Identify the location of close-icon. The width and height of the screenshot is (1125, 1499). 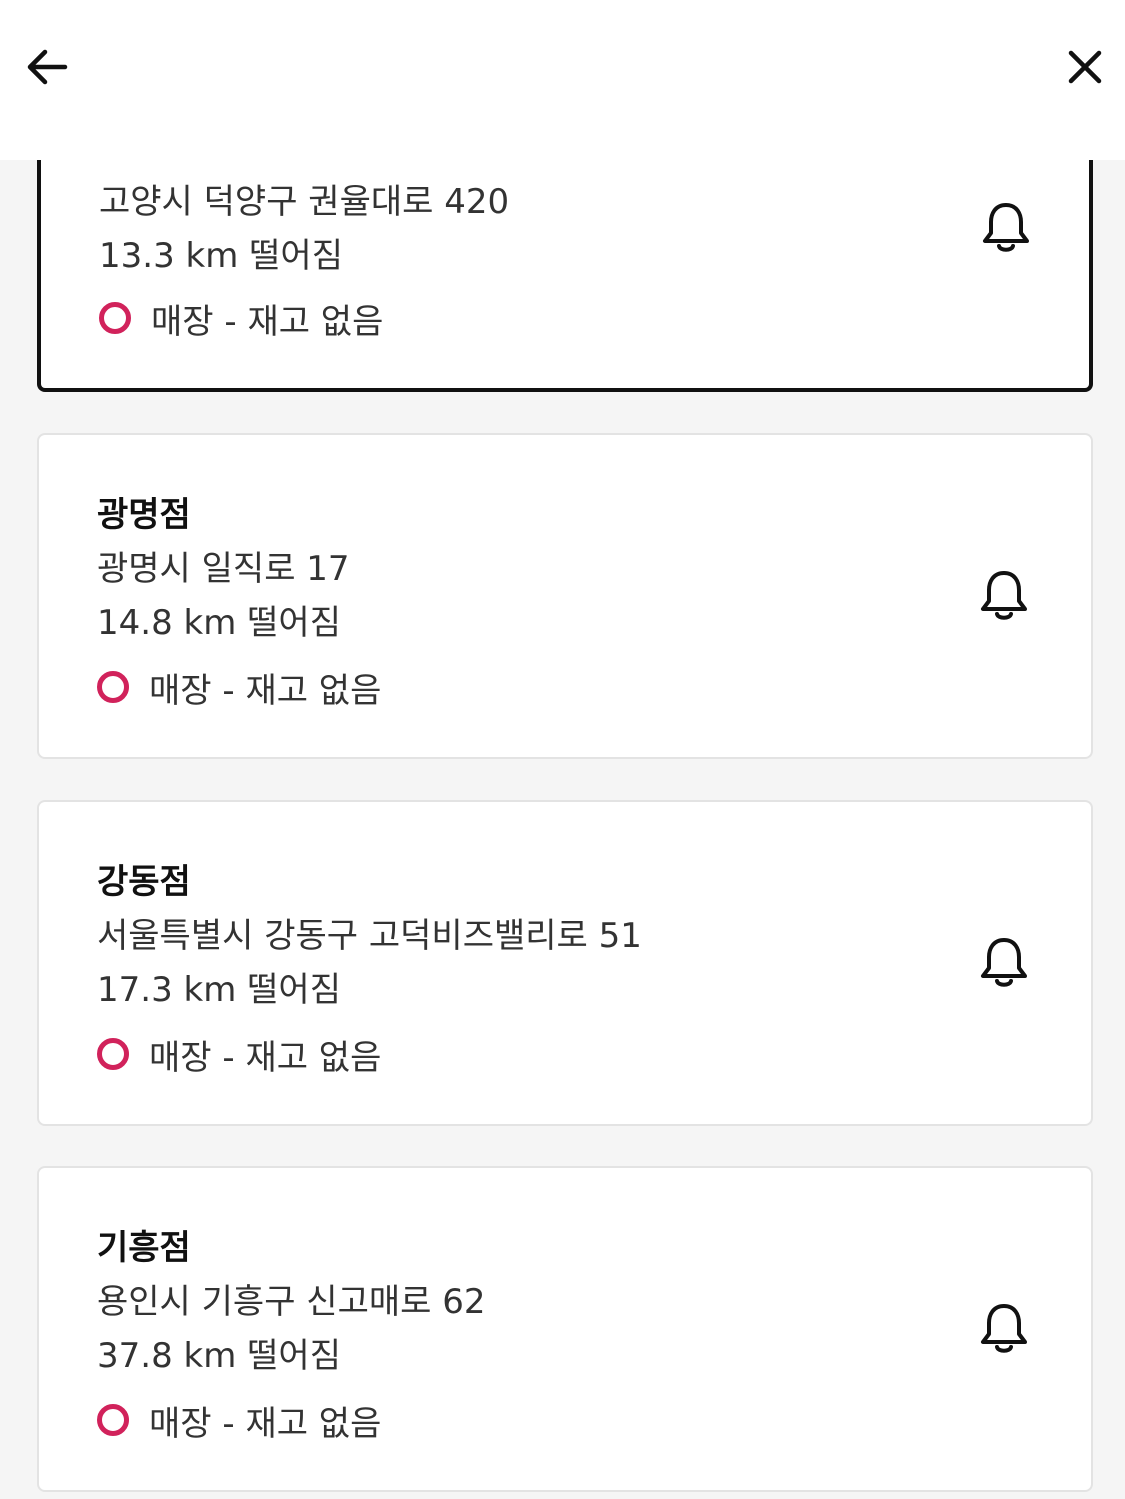
(1085, 67).